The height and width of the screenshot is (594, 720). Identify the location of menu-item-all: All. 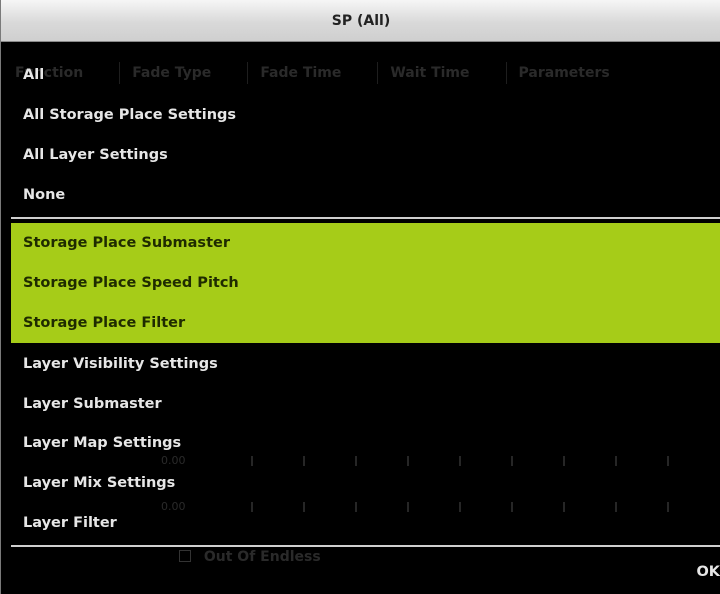
(365, 75).